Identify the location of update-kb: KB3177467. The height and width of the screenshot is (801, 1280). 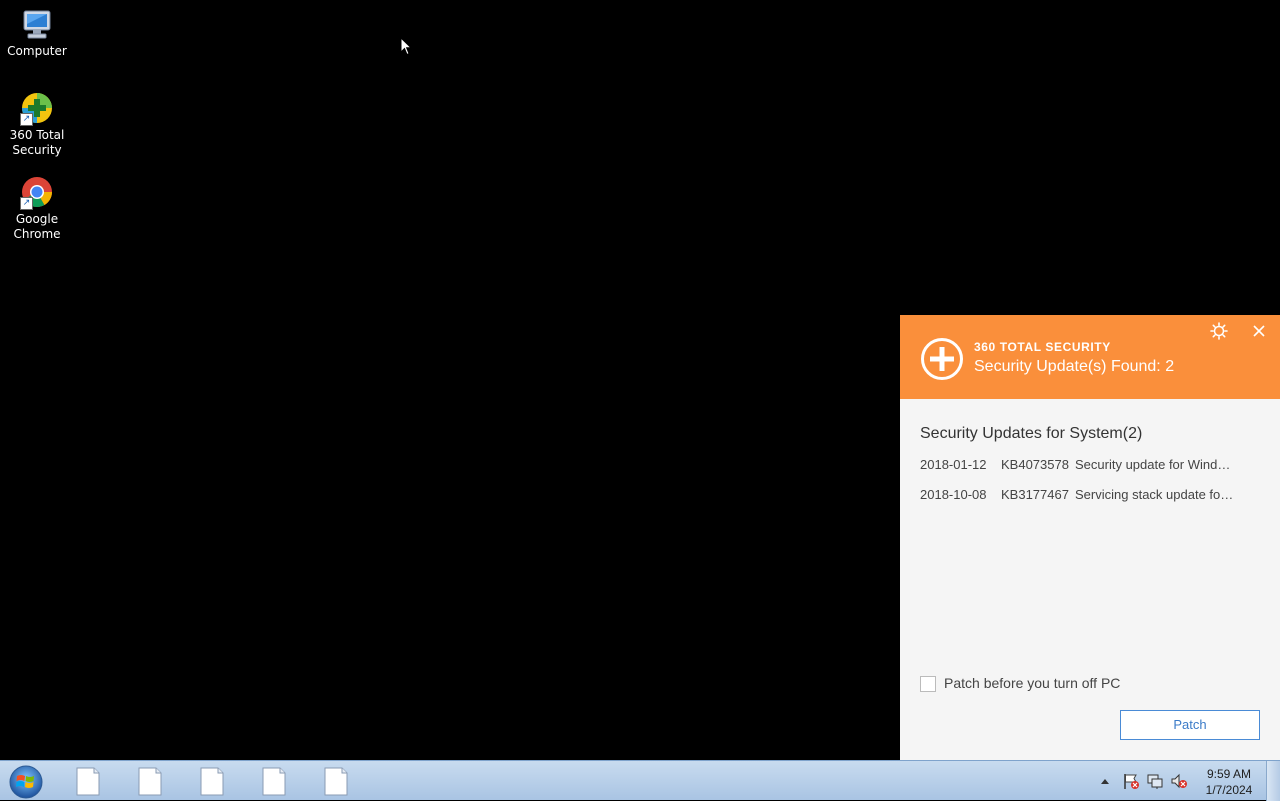
(1035, 494).